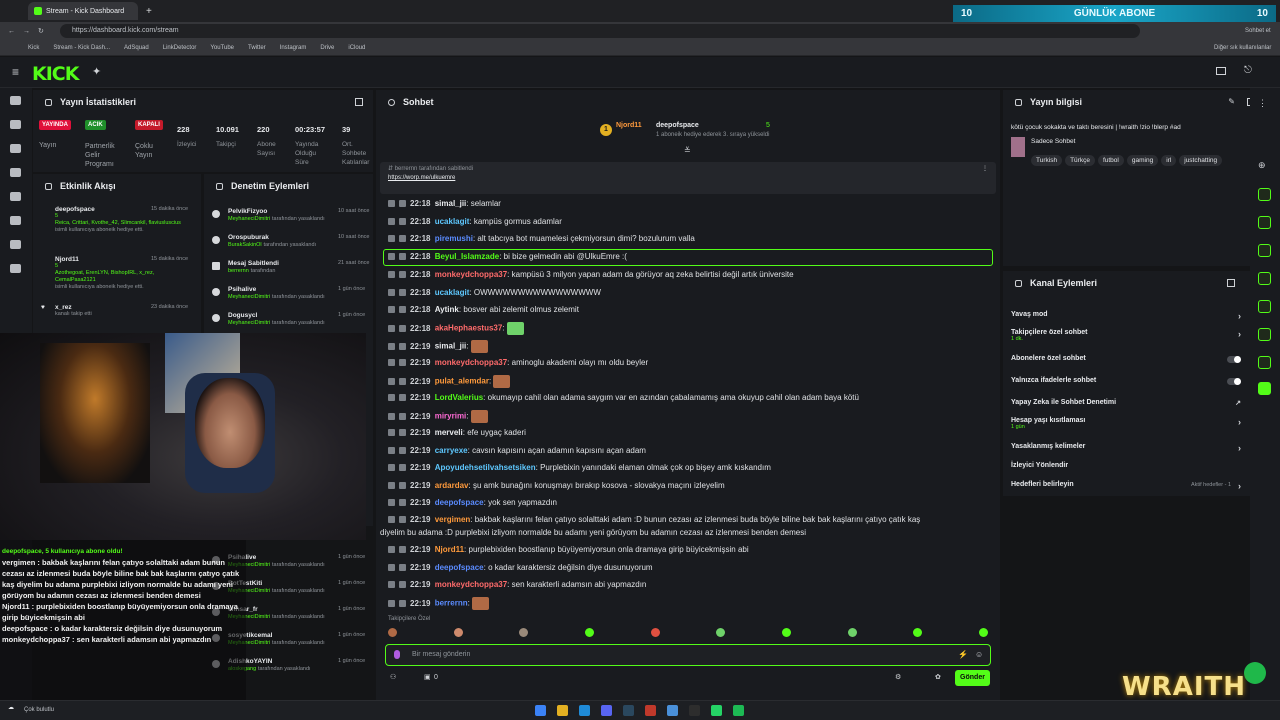 This screenshot has height=720, width=1280. I want to click on emoji-icon: ☺, so click(979, 654).